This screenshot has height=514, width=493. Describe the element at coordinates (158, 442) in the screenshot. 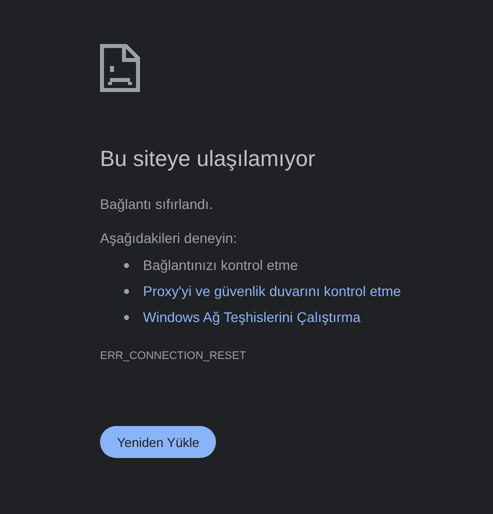

I see `reload-button: Yeniden Yükle` at that location.